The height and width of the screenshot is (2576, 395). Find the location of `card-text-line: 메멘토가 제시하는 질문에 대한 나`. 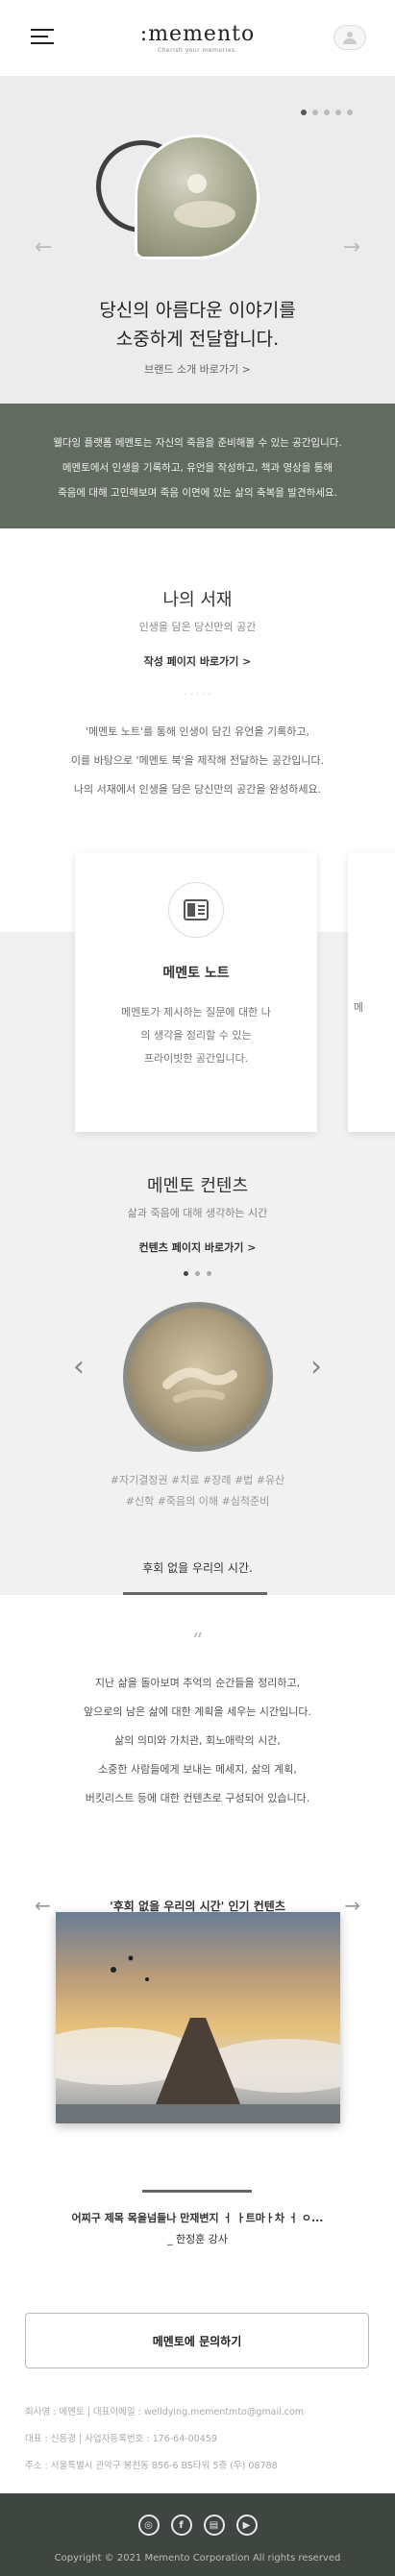

card-text-line: 메멘토가 제시하는 질문에 대한 나 is located at coordinates (196, 1012).